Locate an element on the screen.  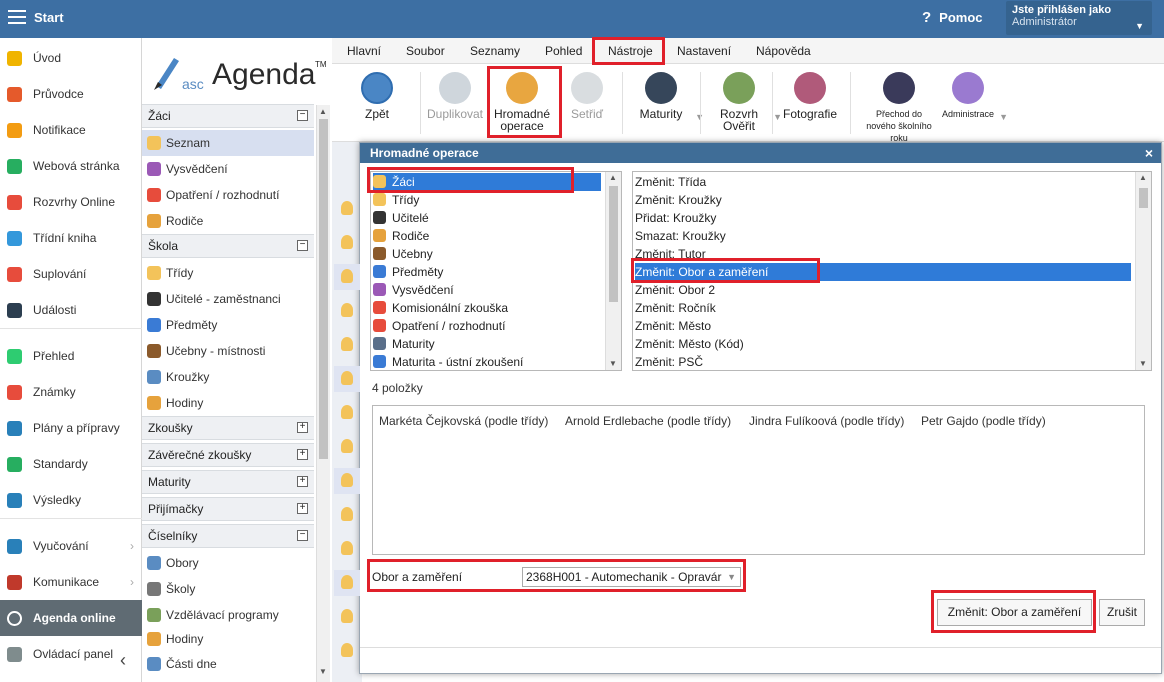
nav-item-8: Přehled is located at coordinates (71, 356).